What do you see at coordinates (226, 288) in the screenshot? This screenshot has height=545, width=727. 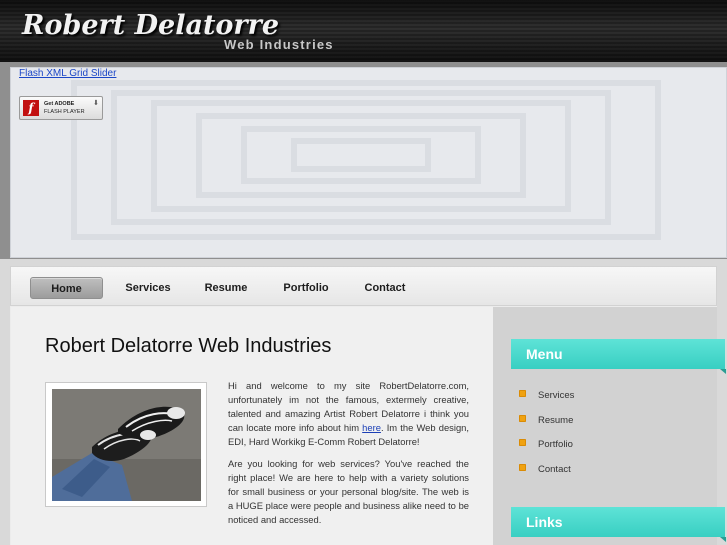 I see `nav-resume: Resume` at bounding box center [226, 288].